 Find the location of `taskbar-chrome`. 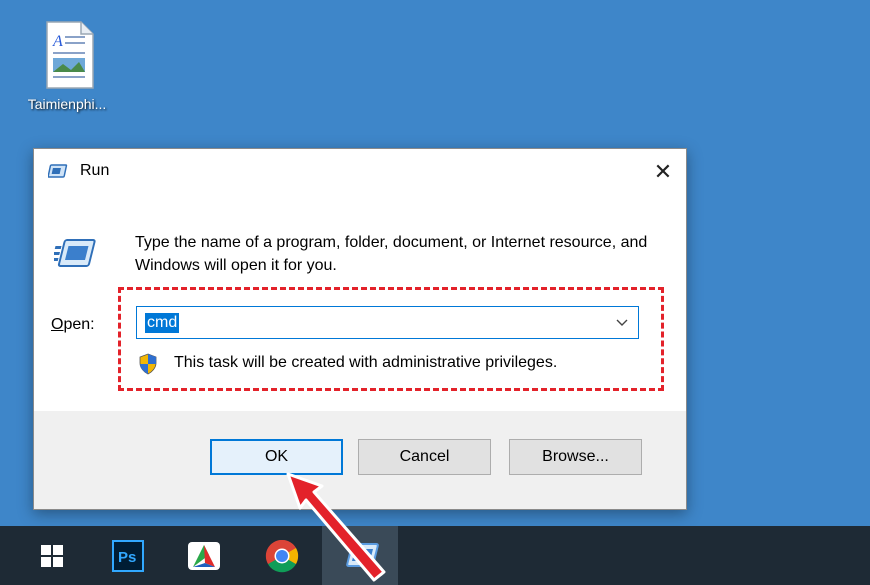

taskbar-chrome is located at coordinates (282, 555).